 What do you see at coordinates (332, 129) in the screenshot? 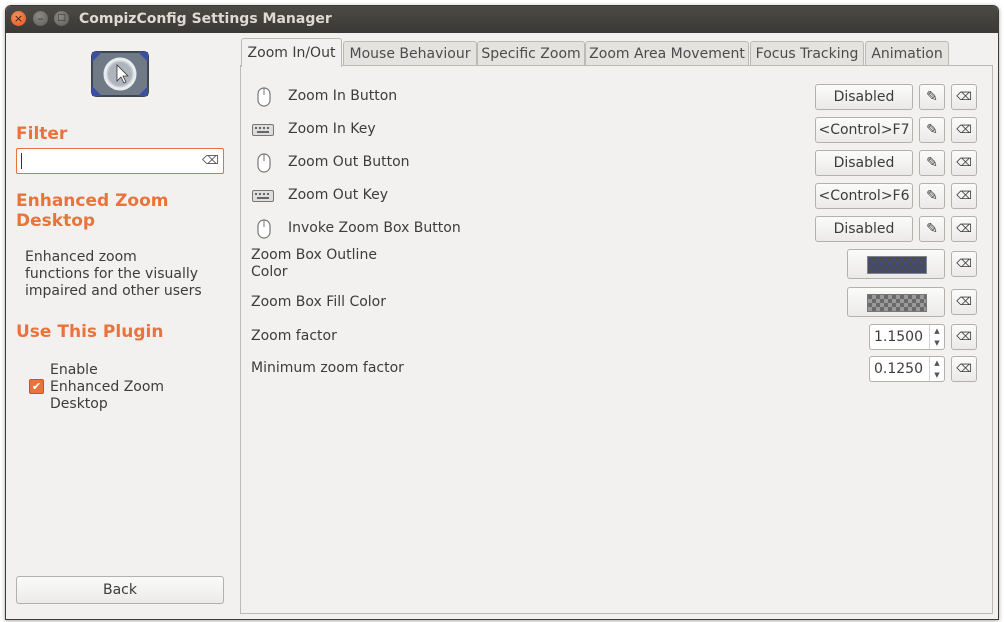
I see `zoom-in-key-label: Zoom In Key` at bounding box center [332, 129].